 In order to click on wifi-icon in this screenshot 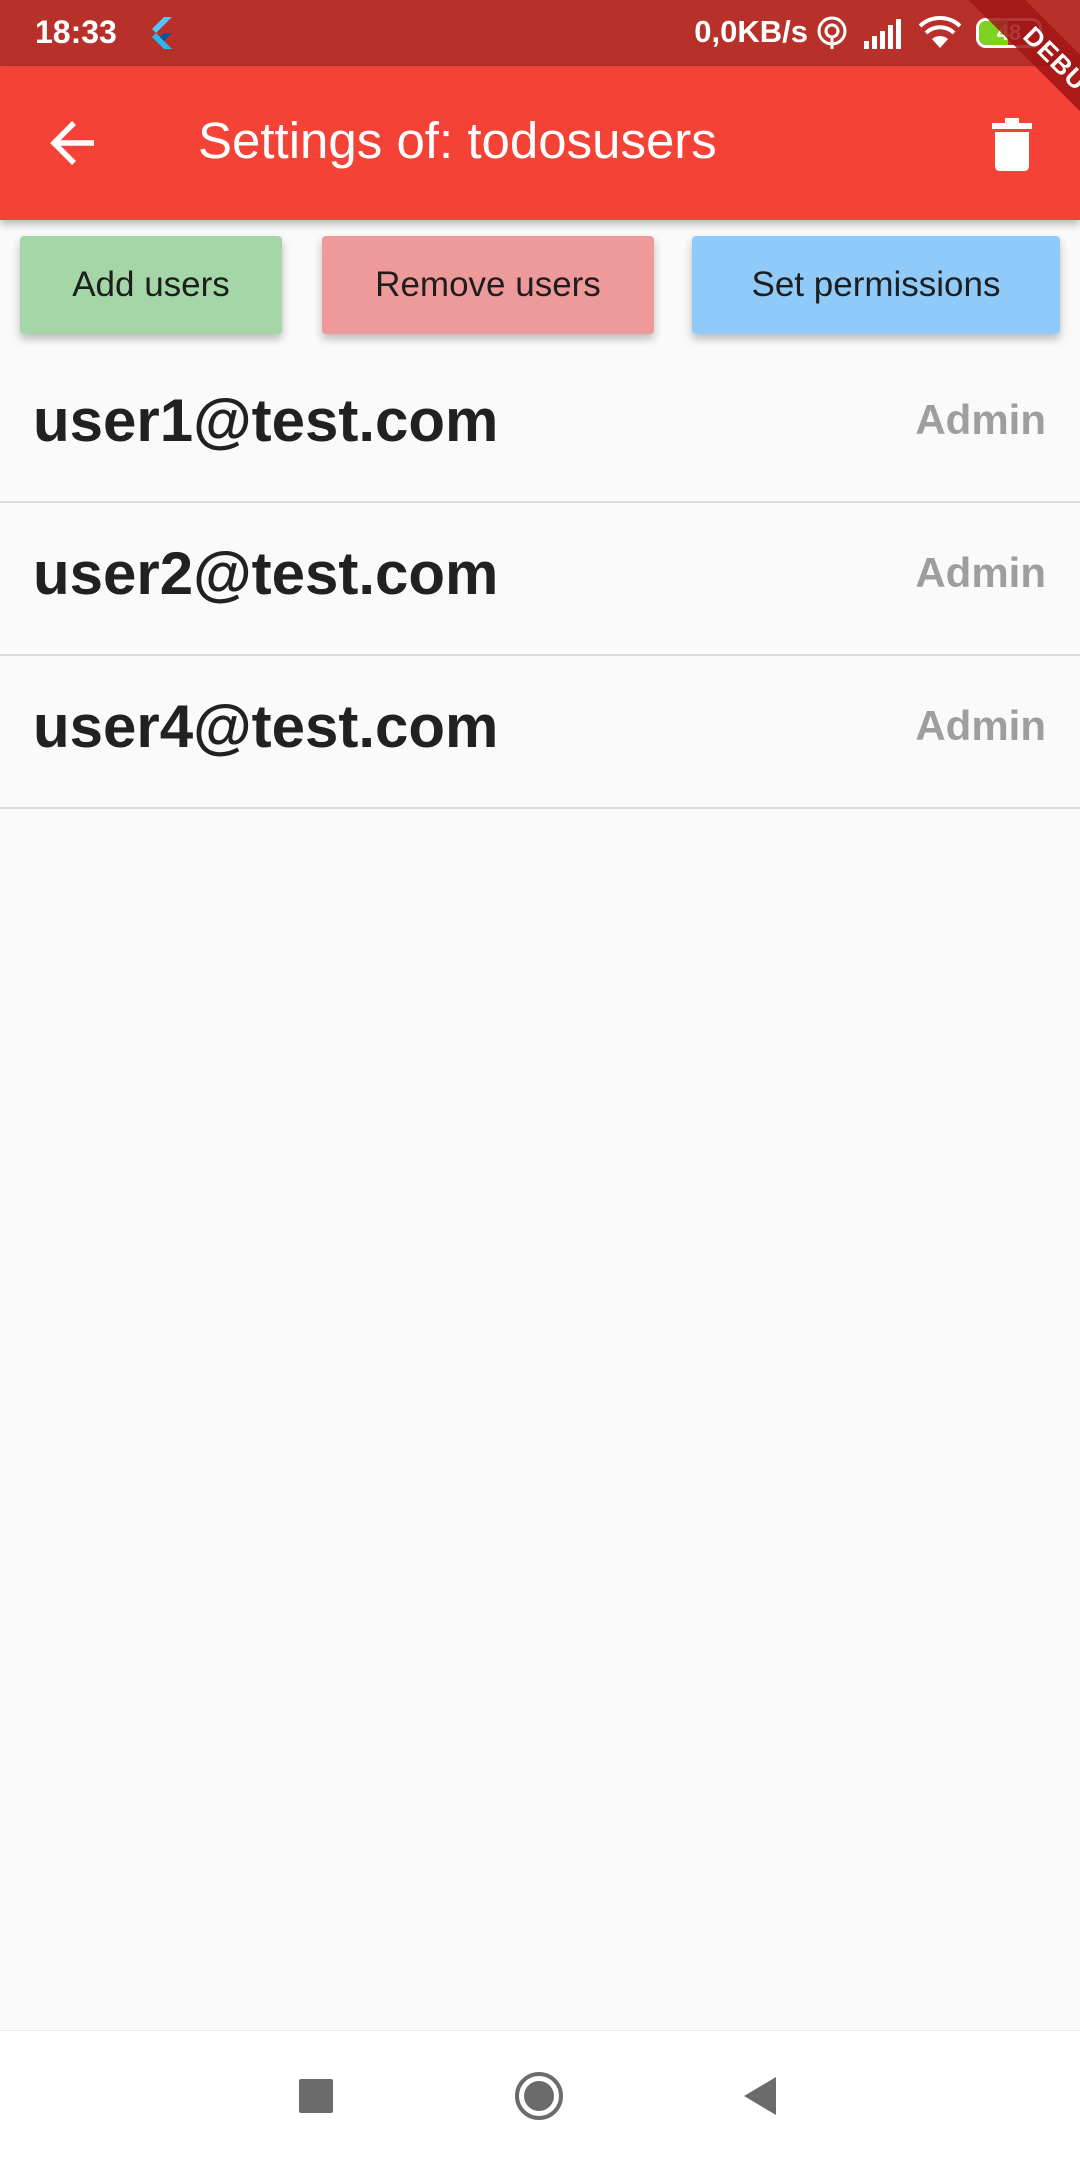, I will do `click(940, 32)`.